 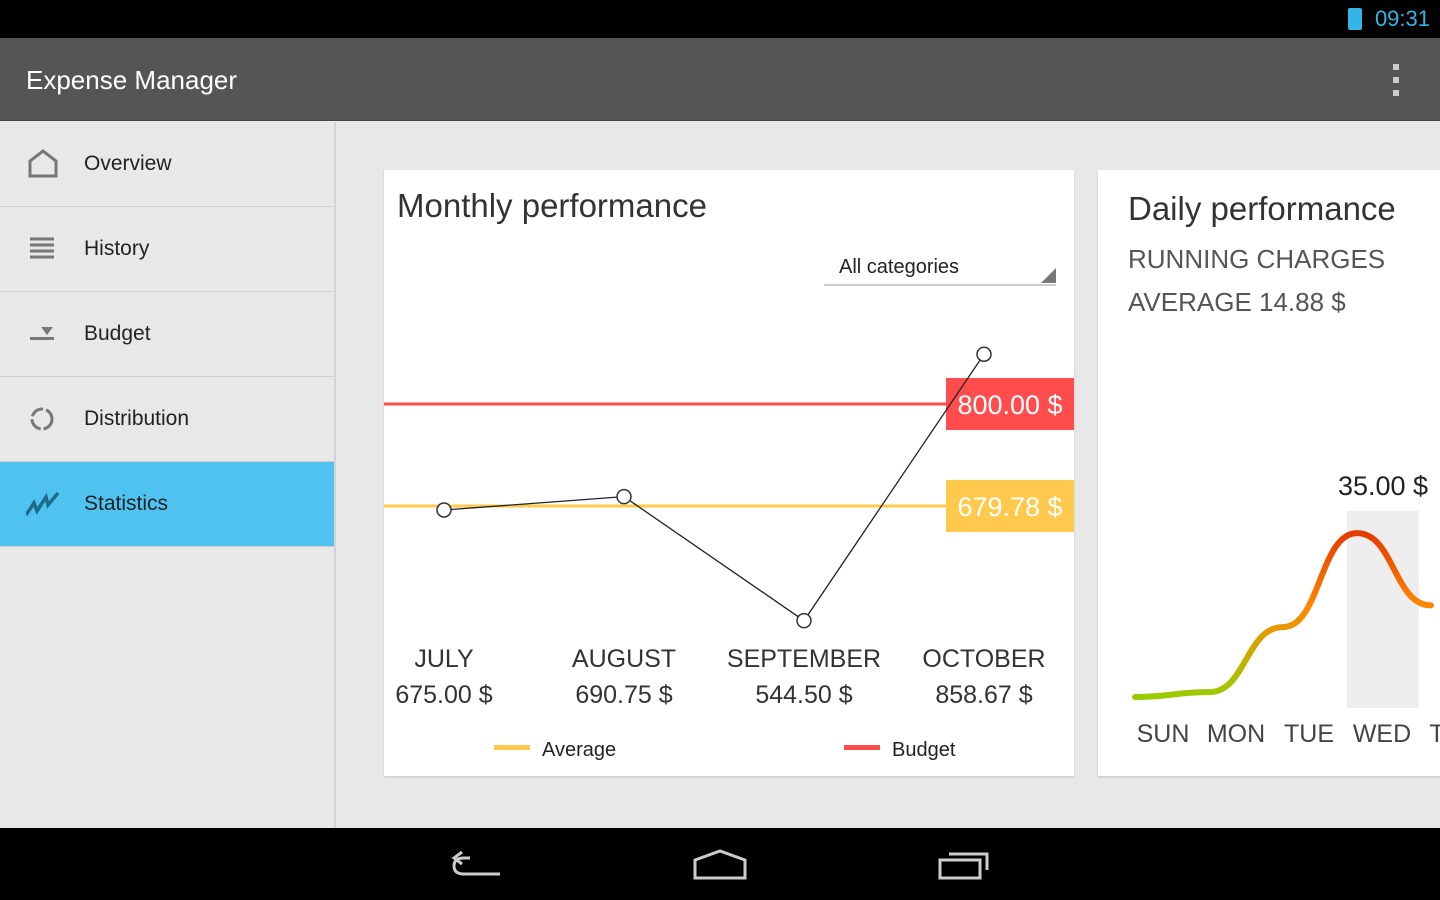 What do you see at coordinates (1009, 507) in the screenshot?
I see `average-value-label: 679.78 $` at bounding box center [1009, 507].